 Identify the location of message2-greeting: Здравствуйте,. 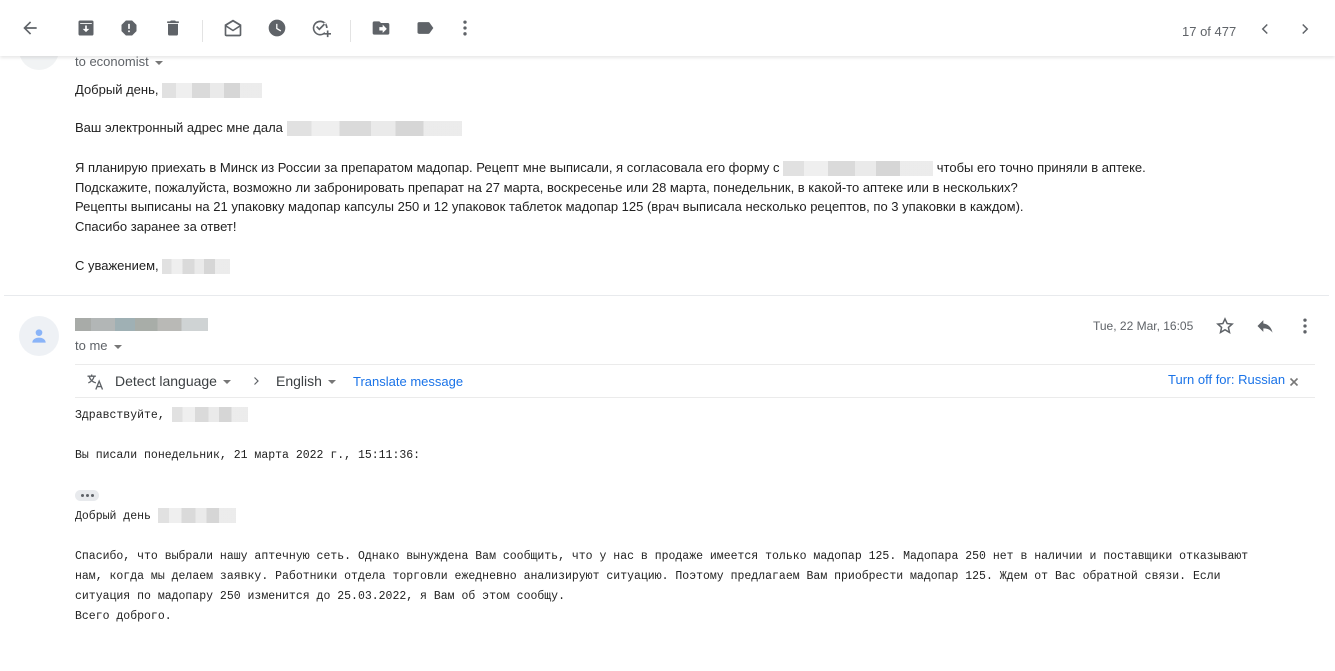
(161, 416).